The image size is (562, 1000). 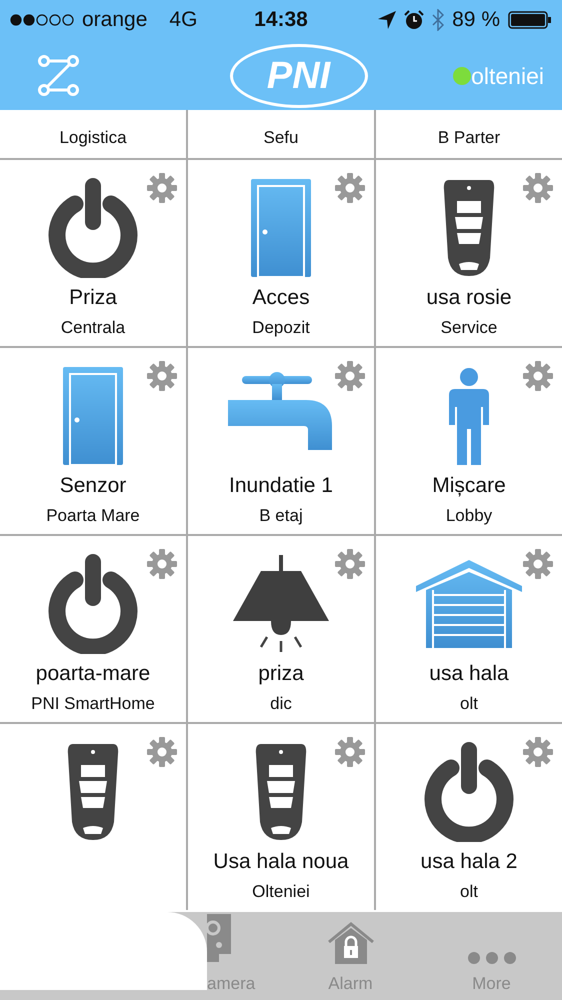 I want to click on device-tile: Mișcare Lobby, so click(x=469, y=441).